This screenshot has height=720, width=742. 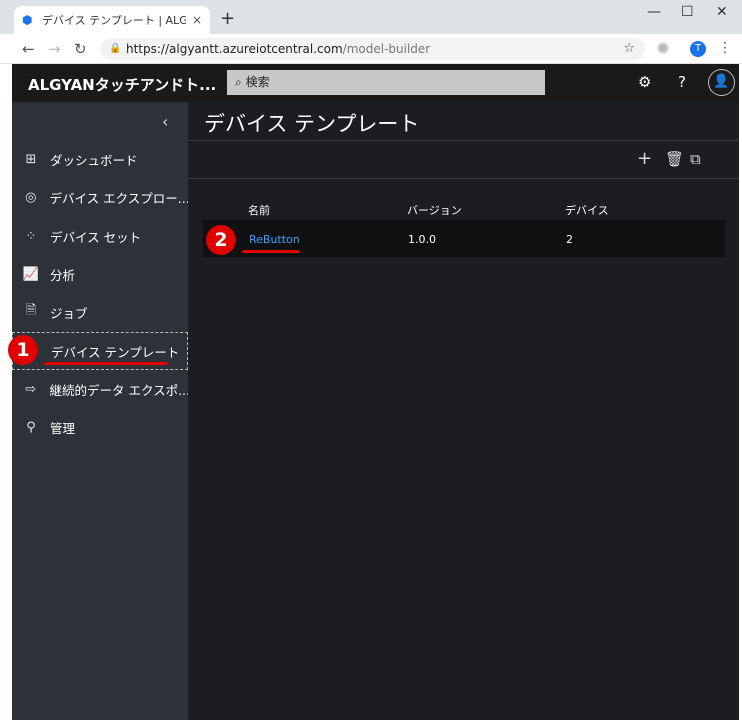 What do you see at coordinates (663, 48) in the screenshot?
I see `extension-icon` at bounding box center [663, 48].